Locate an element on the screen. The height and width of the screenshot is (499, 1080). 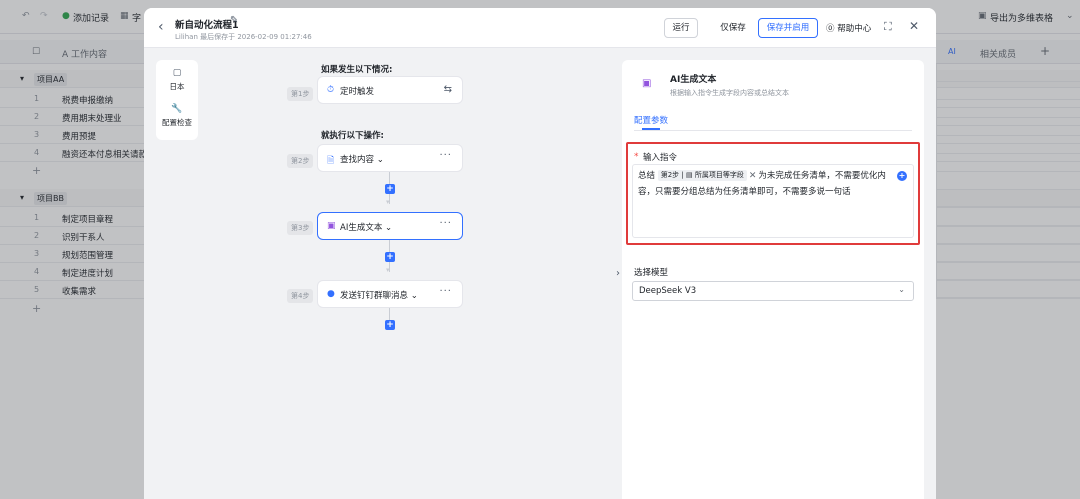
step-card-dingtalk: ● 发送钉钉群聊消息 ⌄ ··· is located at coordinates (390, 294).